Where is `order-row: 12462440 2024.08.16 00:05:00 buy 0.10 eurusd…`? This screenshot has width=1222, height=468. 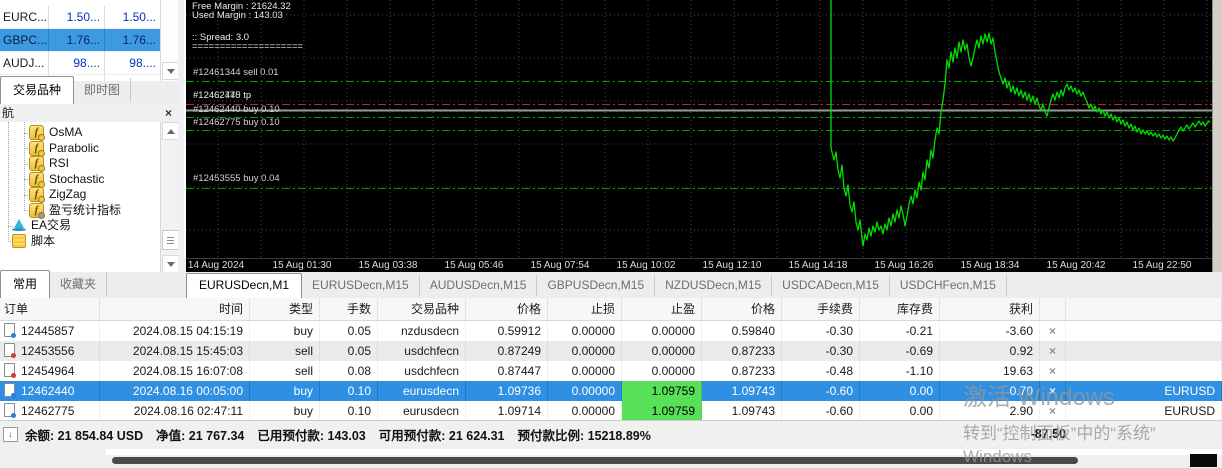
order-row: 12462440 2024.08.16 00:05:00 buy 0.10 eurusd… is located at coordinates (611, 391).